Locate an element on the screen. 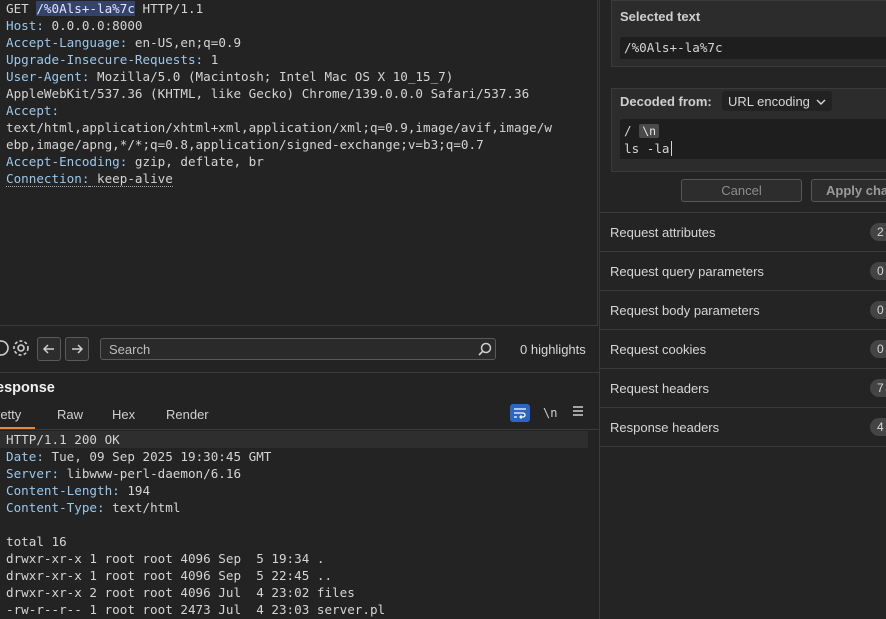  tab-pretty: retty is located at coordinates (10, 414).